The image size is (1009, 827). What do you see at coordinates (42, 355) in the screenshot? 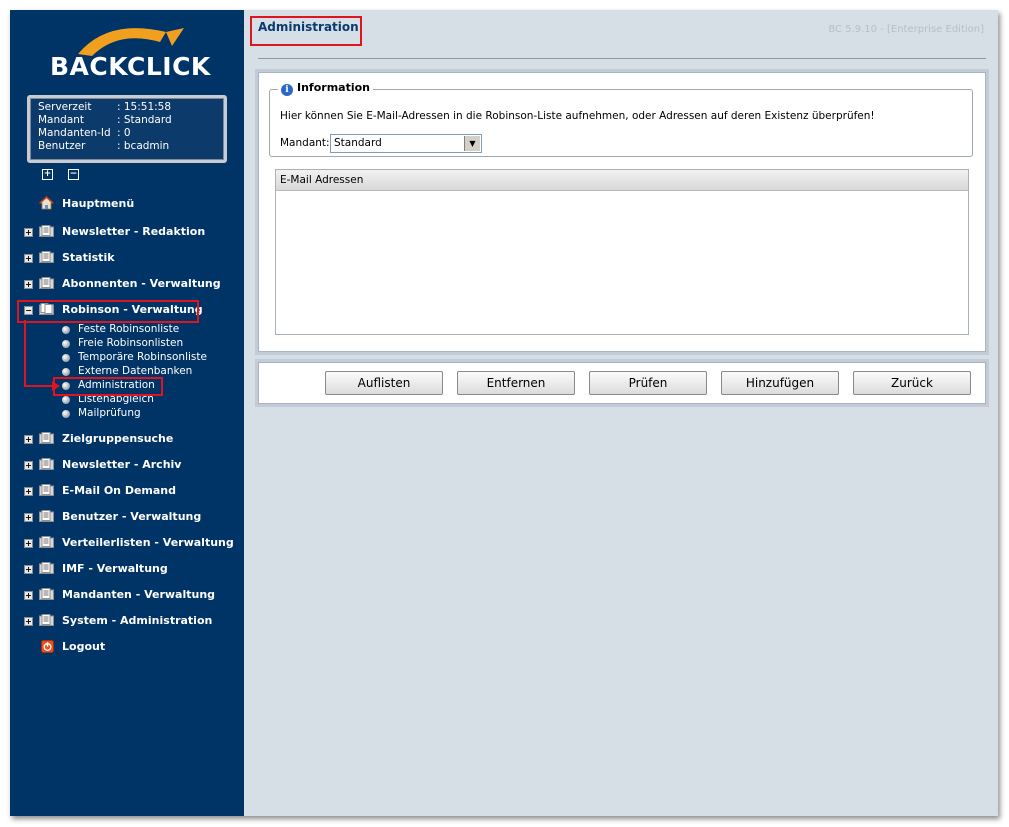
I see `highlight-arrow-icon` at bounding box center [42, 355].